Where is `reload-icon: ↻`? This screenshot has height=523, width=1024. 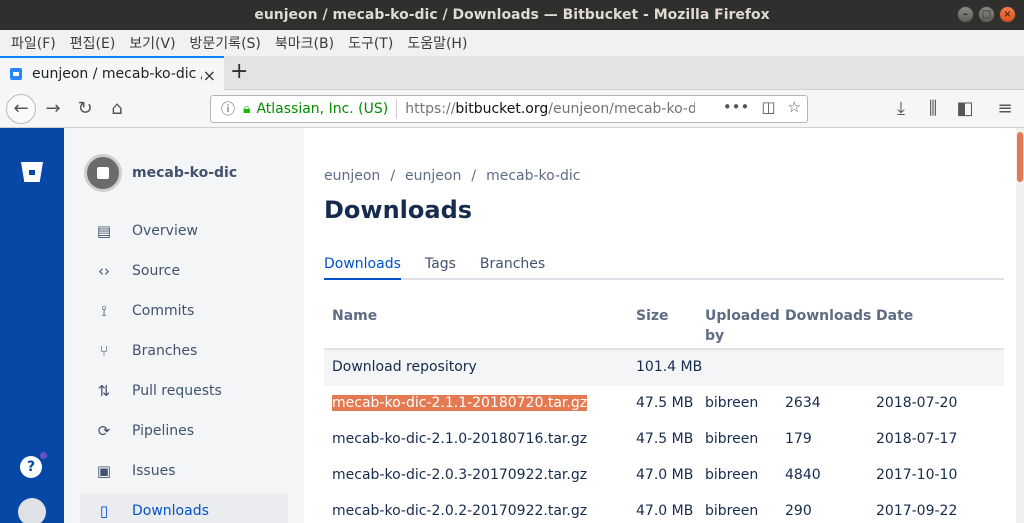 reload-icon: ↻ is located at coordinates (85, 109).